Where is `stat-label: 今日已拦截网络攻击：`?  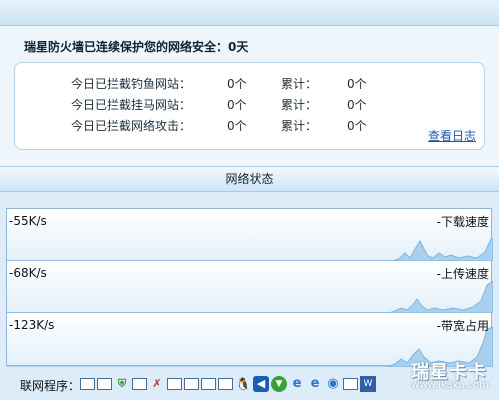 stat-label: 今日已拦截网络攻击： is located at coordinates (131, 126).